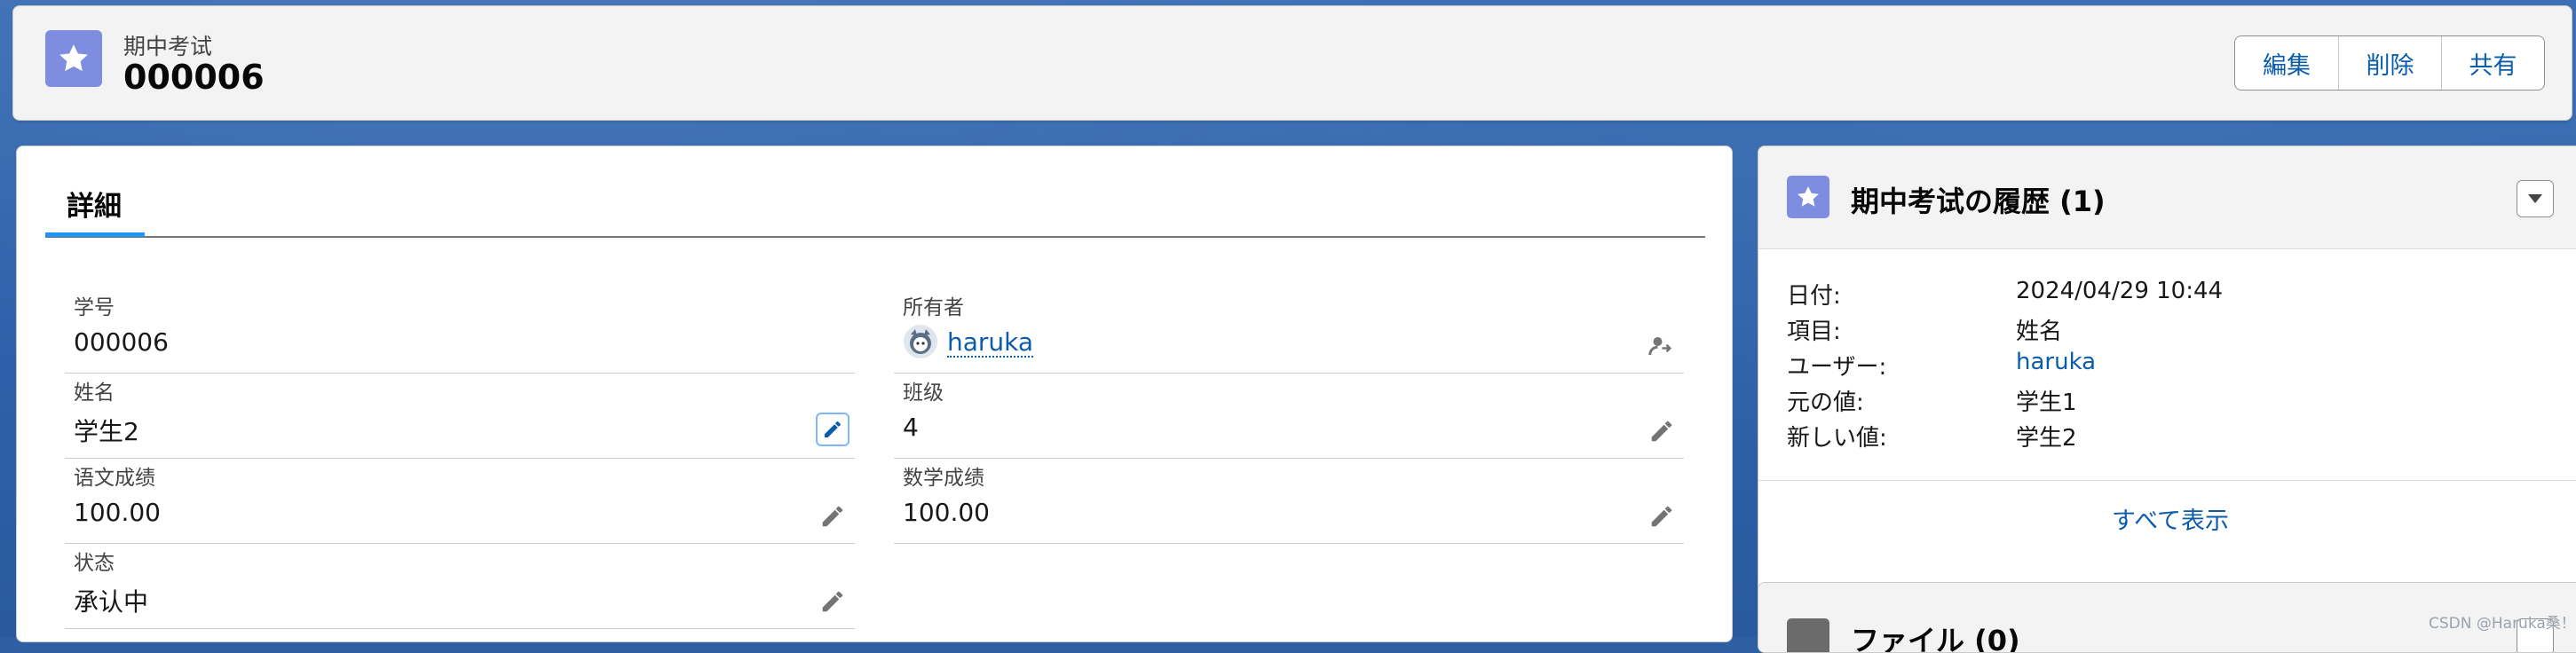 The image size is (2576, 653). What do you see at coordinates (194, 77) in the screenshot?
I see `record-title: 000006` at bounding box center [194, 77].